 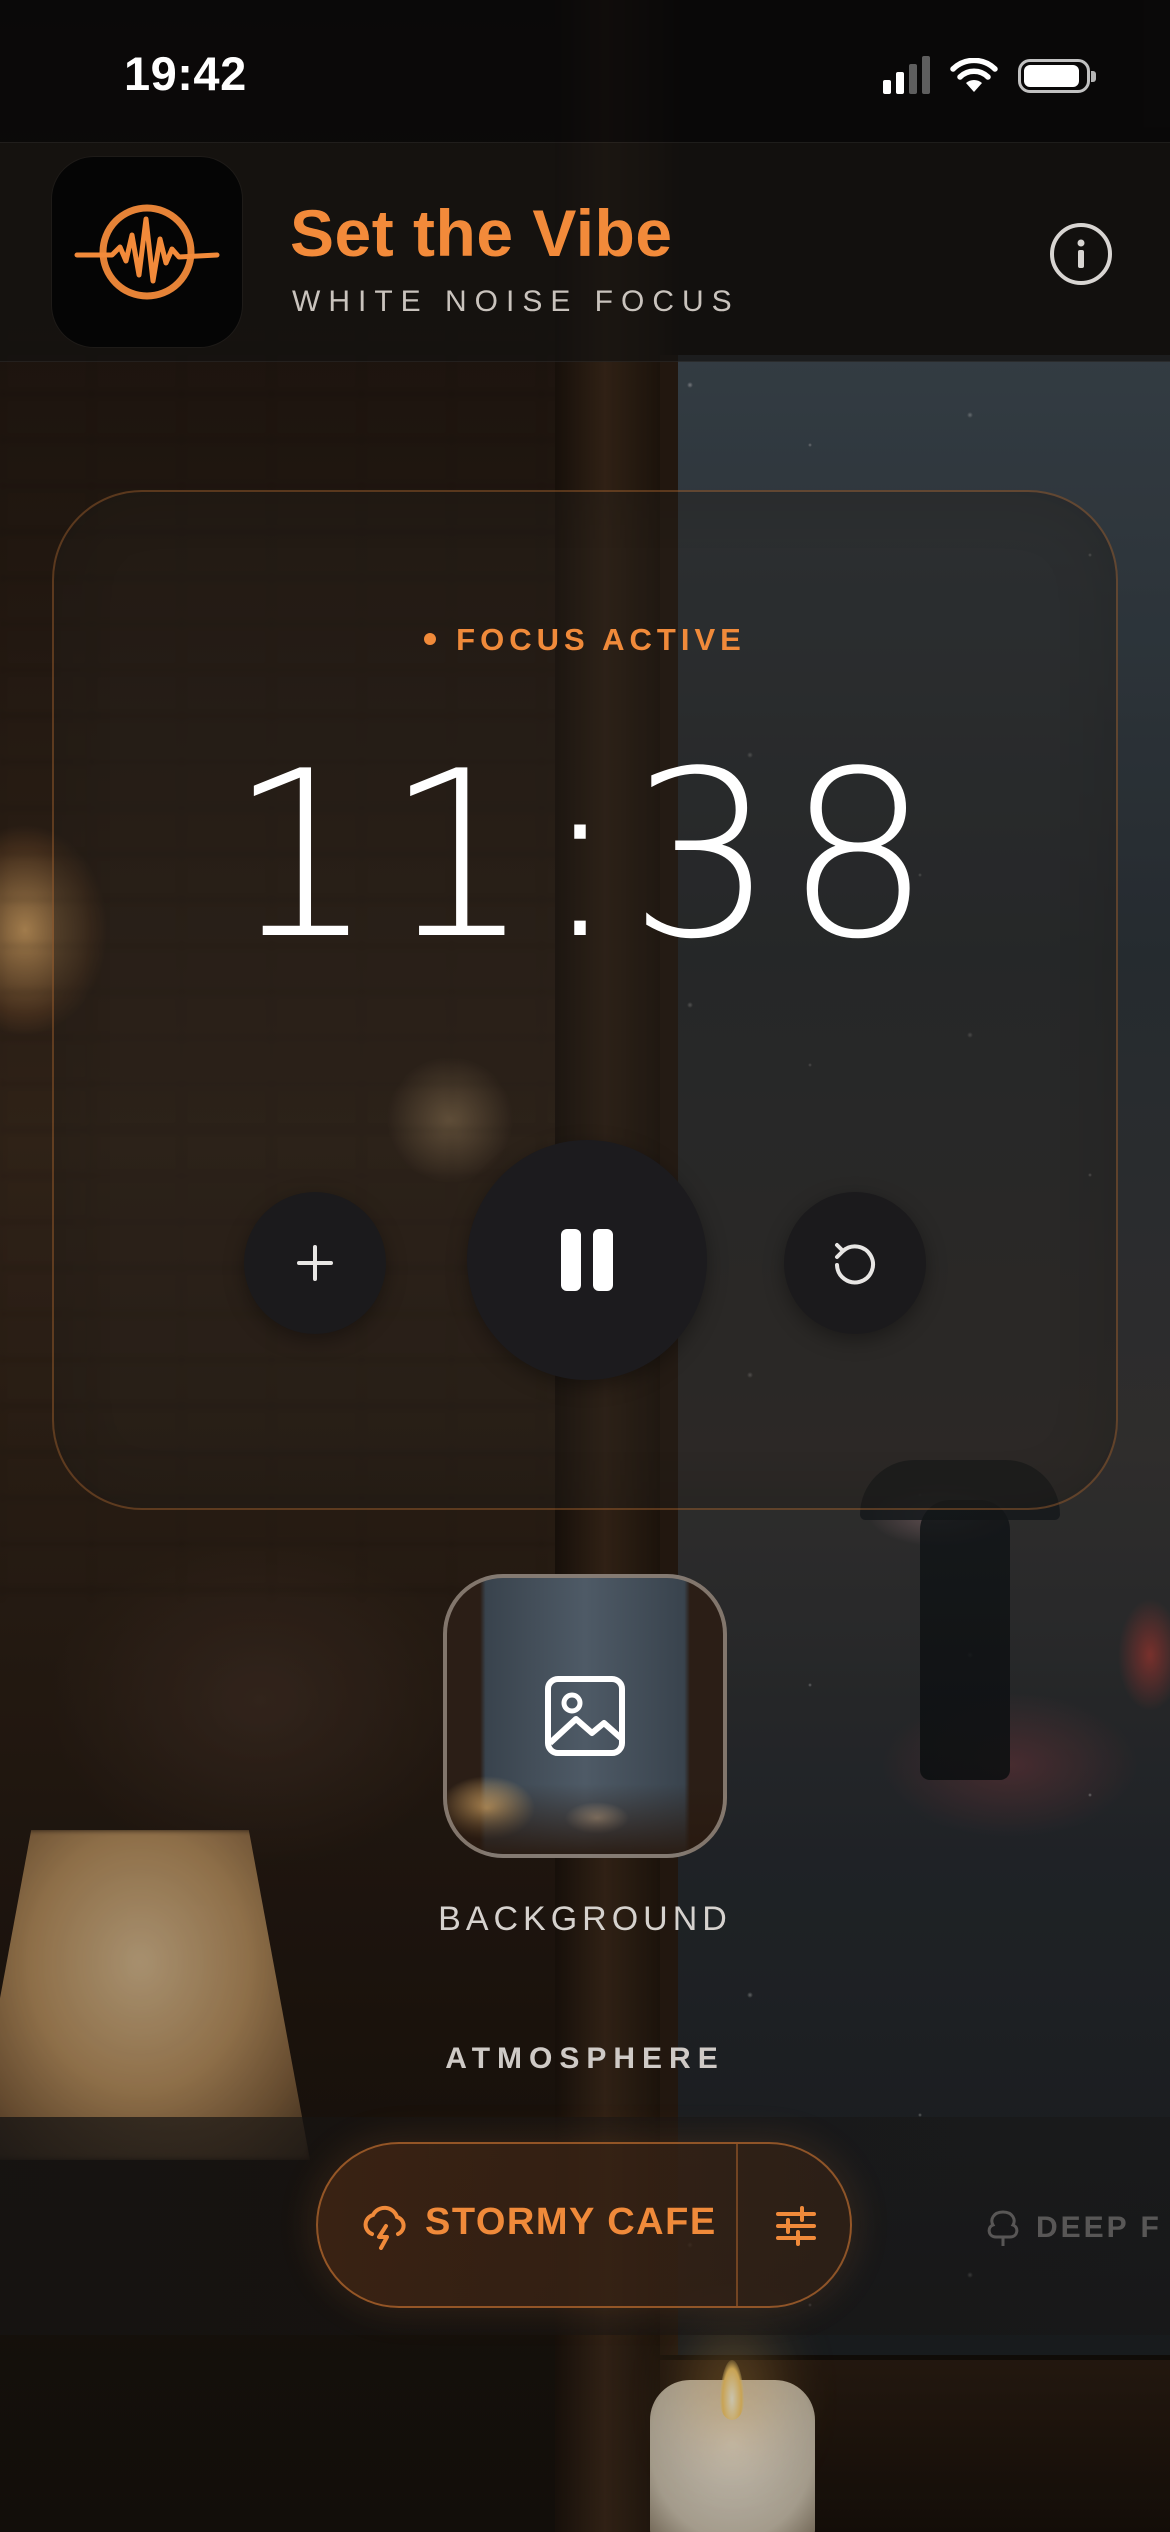 What do you see at coordinates (1099, 2227) in the screenshot?
I see `atmosphere-next-label: DEEP F` at bounding box center [1099, 2227].